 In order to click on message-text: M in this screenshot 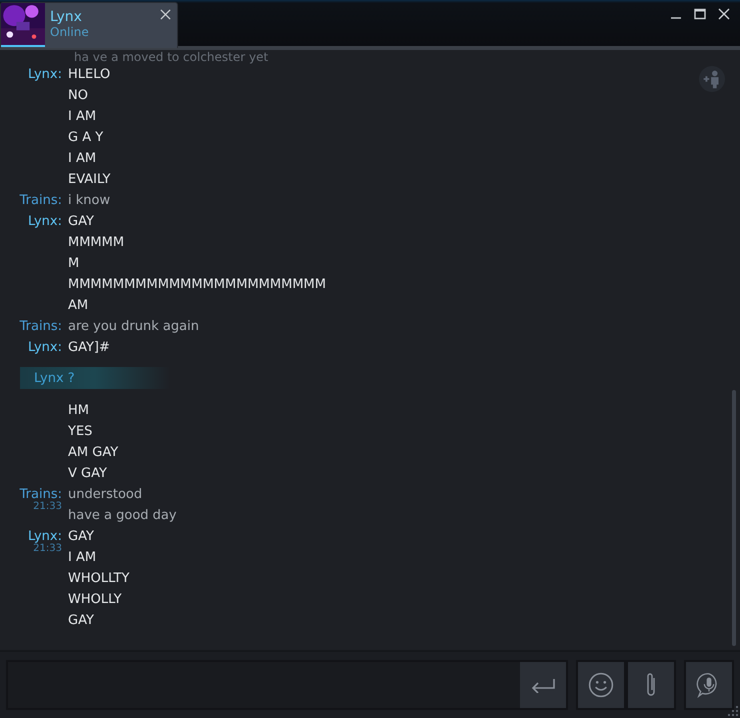, I will do `click(74, 264)`.